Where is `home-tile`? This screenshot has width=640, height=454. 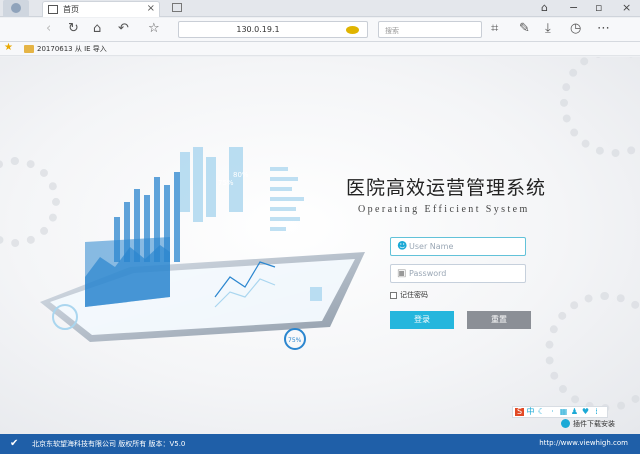
home-tile is located at coordinates (316, 294).